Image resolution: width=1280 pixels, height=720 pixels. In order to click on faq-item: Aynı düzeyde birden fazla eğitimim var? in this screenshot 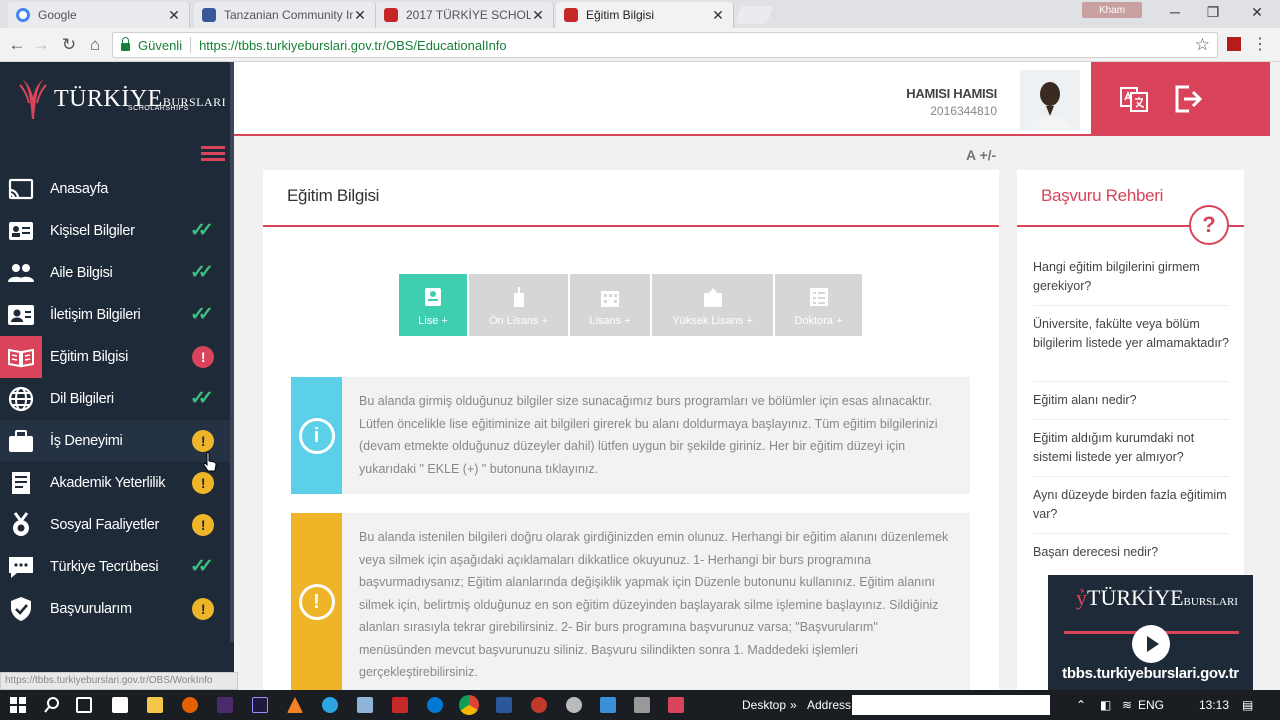, I will do `click(1131, 505)`.